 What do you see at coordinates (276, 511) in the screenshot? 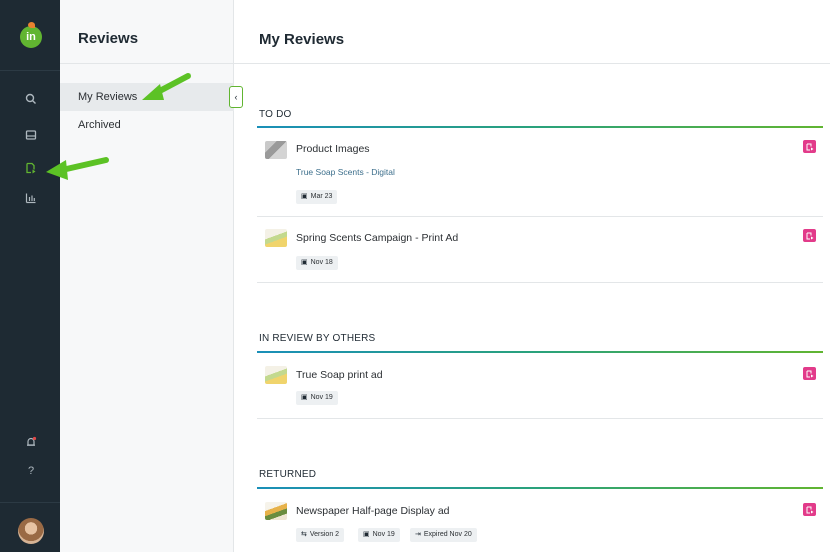
I see `thumbnail-newspaper-ad` at bounding box center [276, 511].